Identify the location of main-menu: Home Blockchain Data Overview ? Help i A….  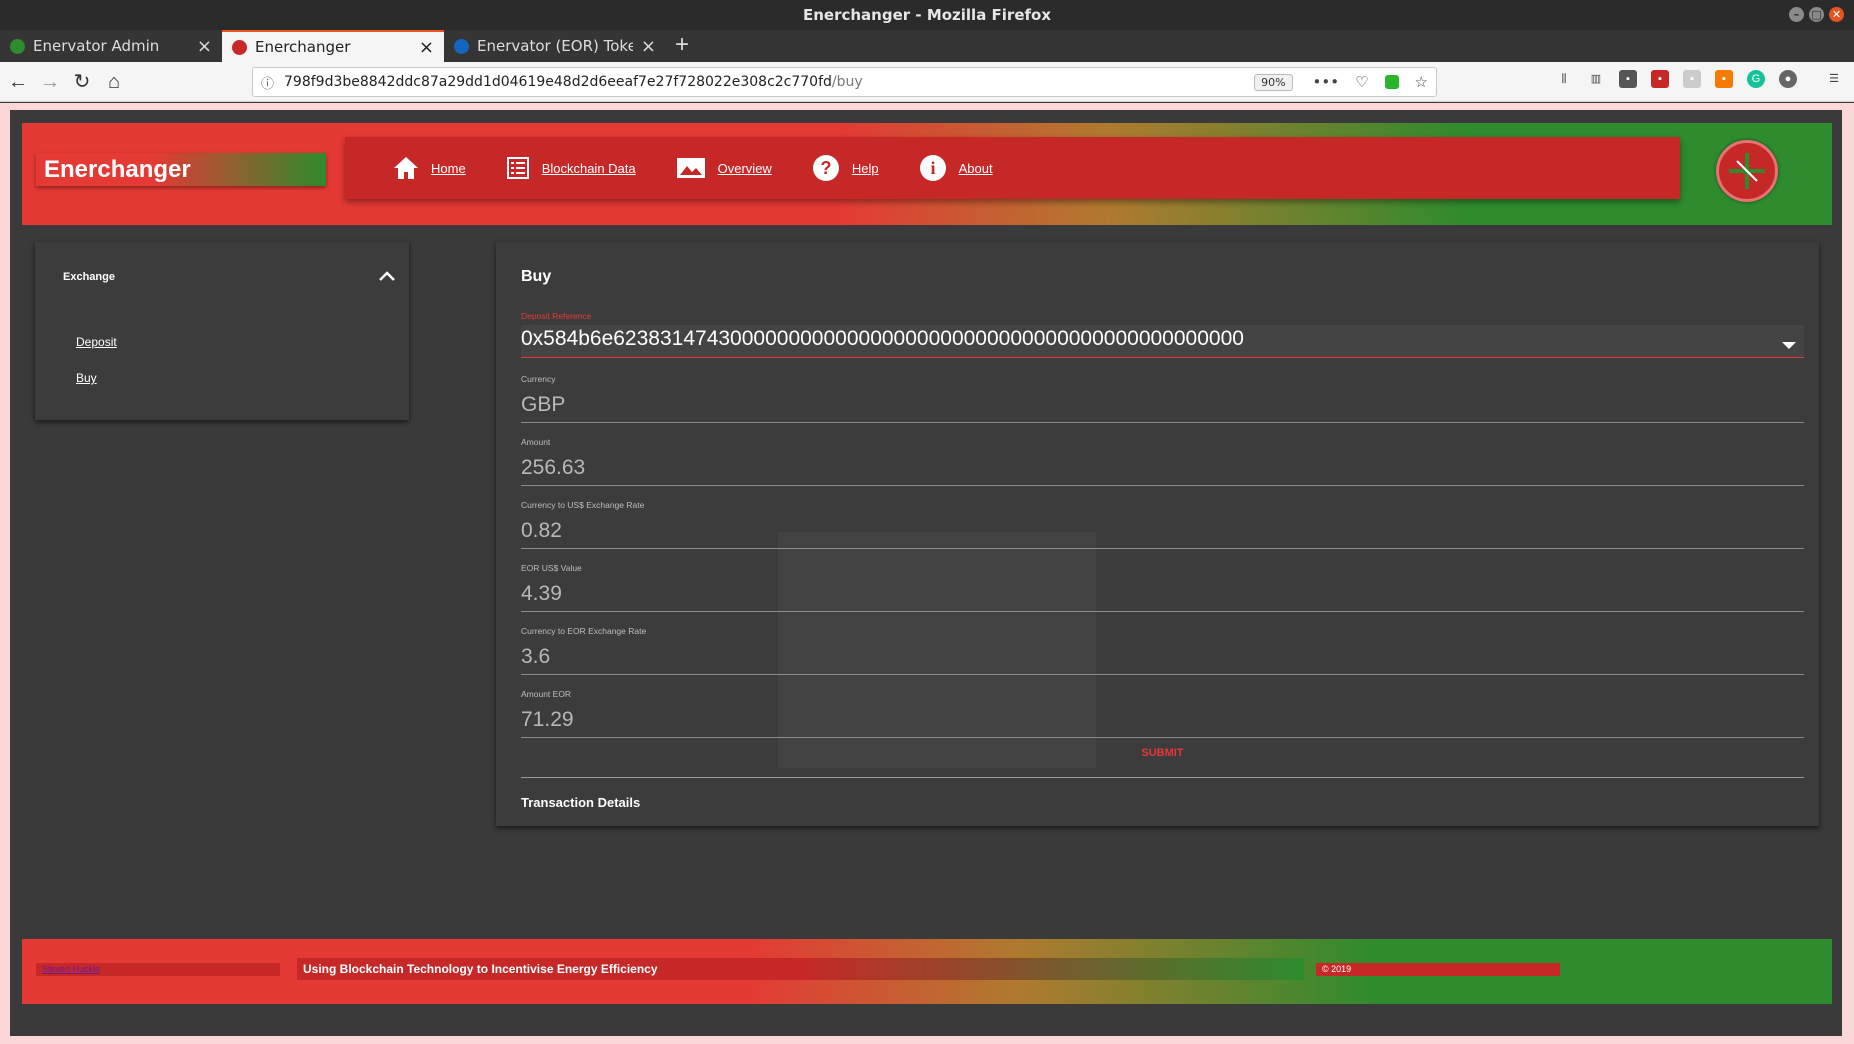
(1012, 168).